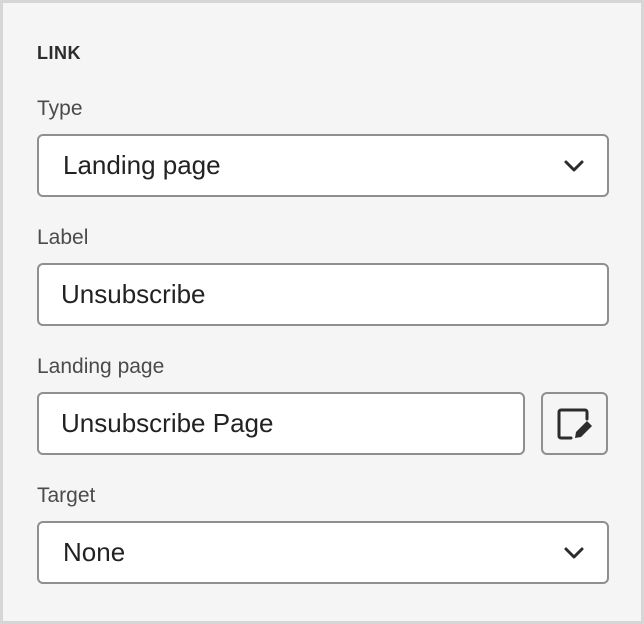  I want to click on landing-page-input: Unsubscribe Page, so click(281, 423).